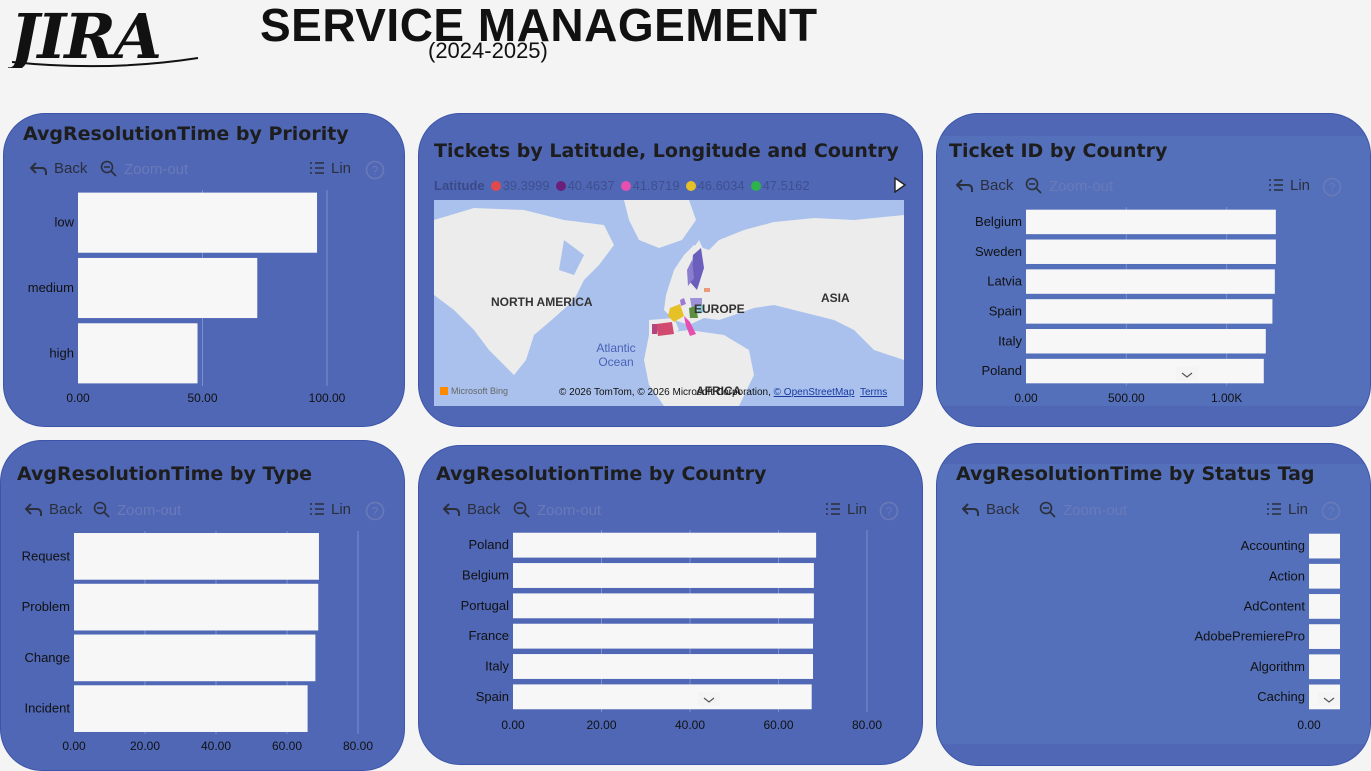  What do you see at coordinates (1226, 398) in the screenshot?
I see `x-tick-label: 1.00K` at bounding box center [1226, 398].